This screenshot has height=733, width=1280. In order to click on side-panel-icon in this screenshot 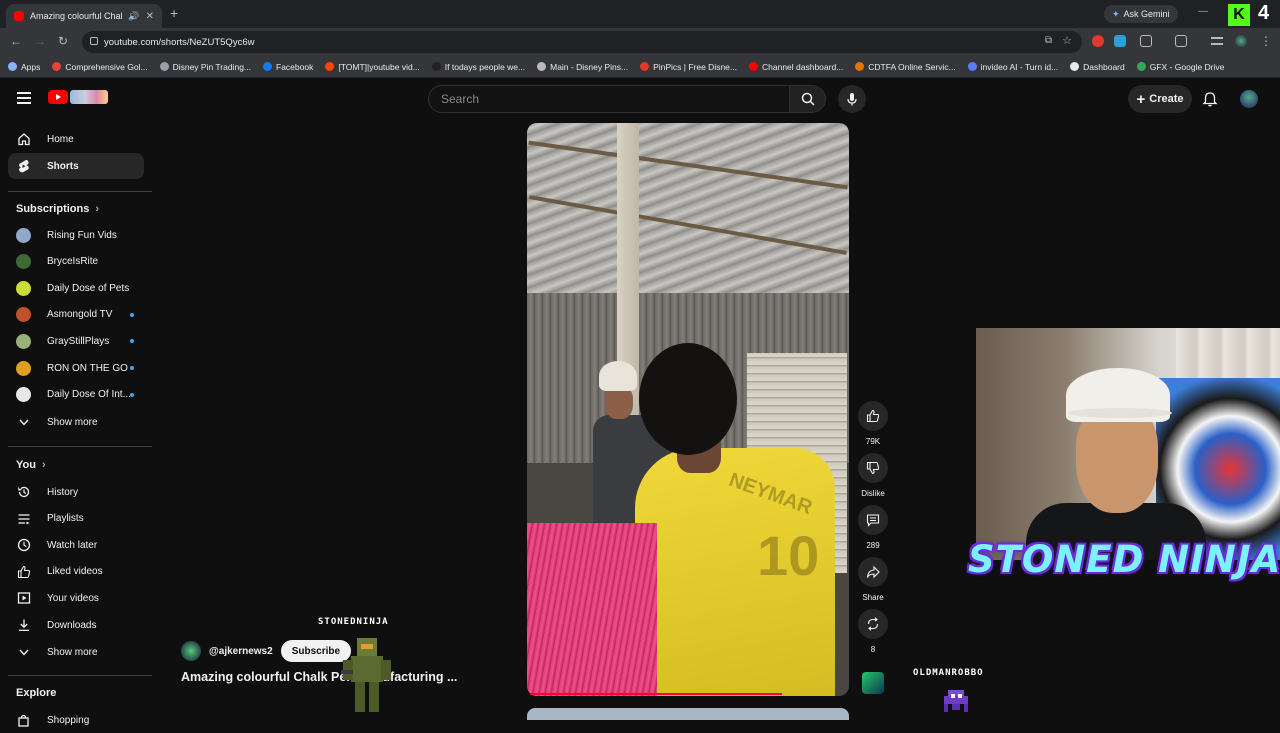, I will do `click(1181, 41)`.